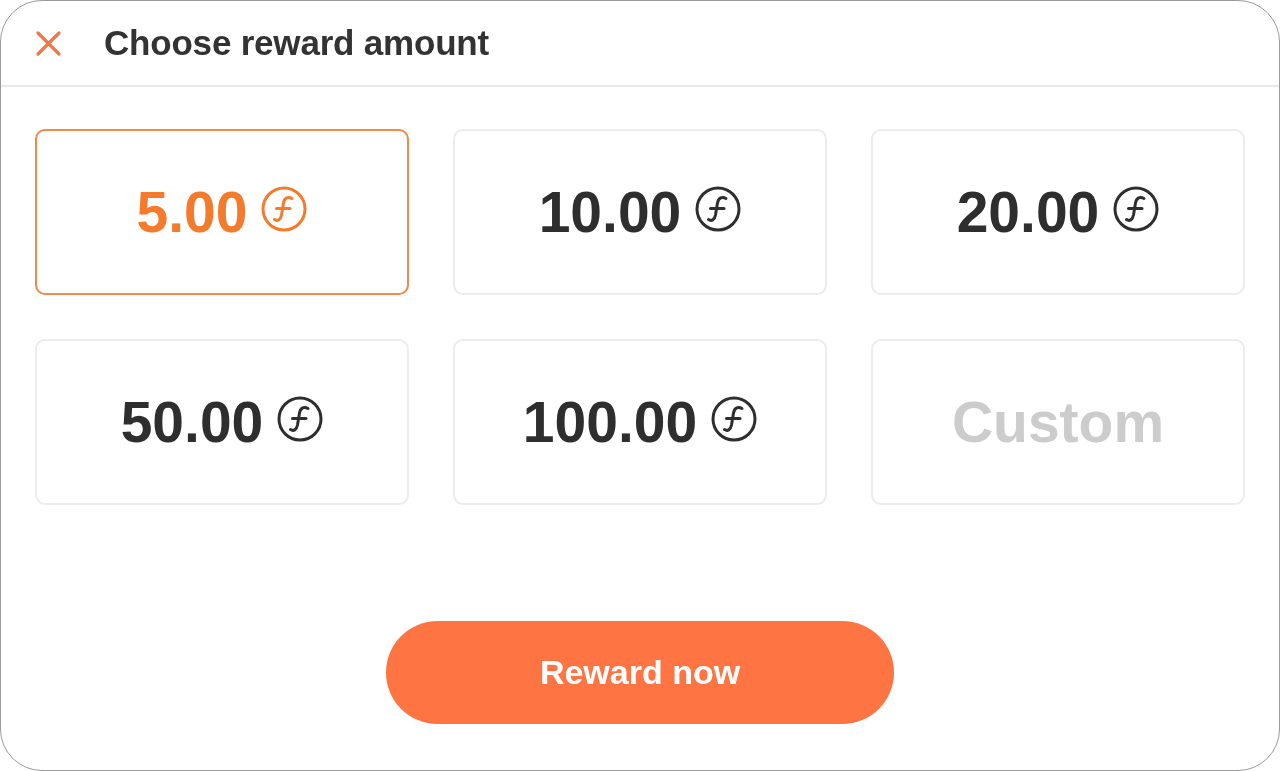 This screenshot has height=771, width=1280. I want to click on amount-option: 100.00, so click(640, 422).